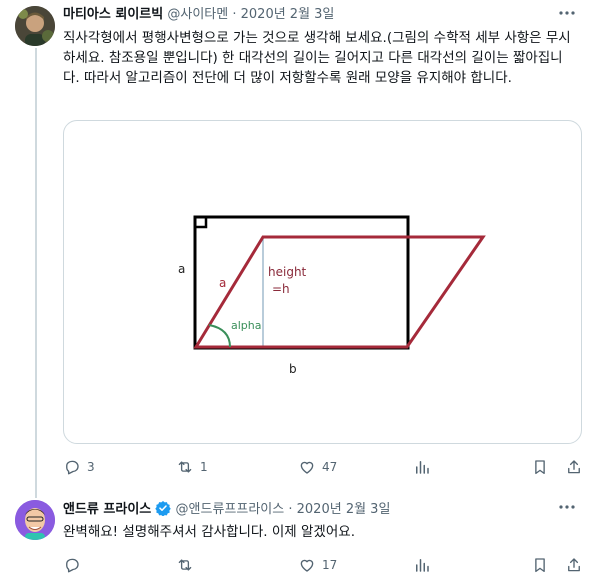 This screenshot has height=587, width=594. I want to click on like-count: 47, so click(330, 467).